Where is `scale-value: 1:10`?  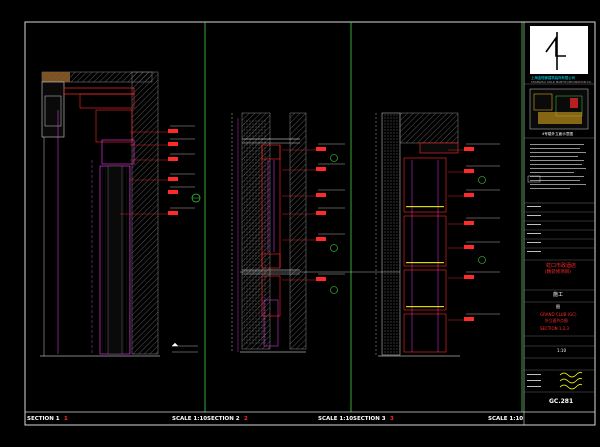 scale-value: 1:10 is located at coordinates (561, 350).